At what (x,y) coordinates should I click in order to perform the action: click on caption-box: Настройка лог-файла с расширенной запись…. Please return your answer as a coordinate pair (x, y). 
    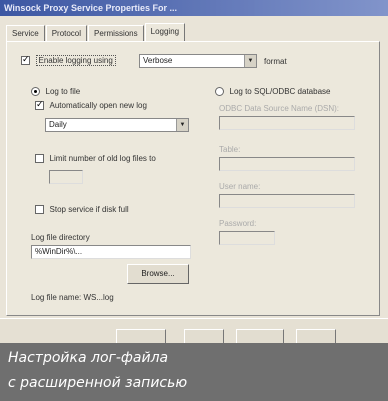
    Looking at the image, I should click on (194, 372).